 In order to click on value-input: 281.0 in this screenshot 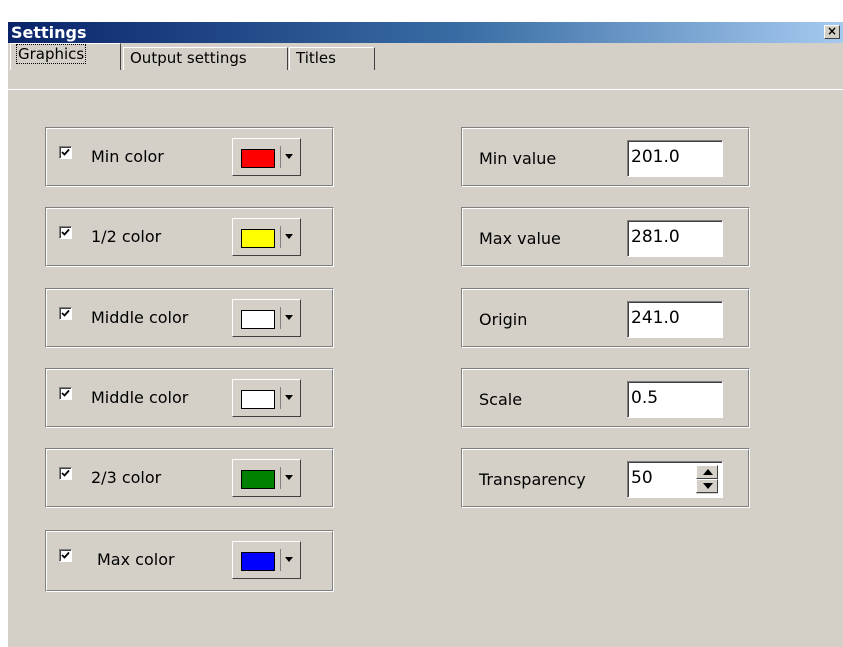, I will do `click(675, 238)`.